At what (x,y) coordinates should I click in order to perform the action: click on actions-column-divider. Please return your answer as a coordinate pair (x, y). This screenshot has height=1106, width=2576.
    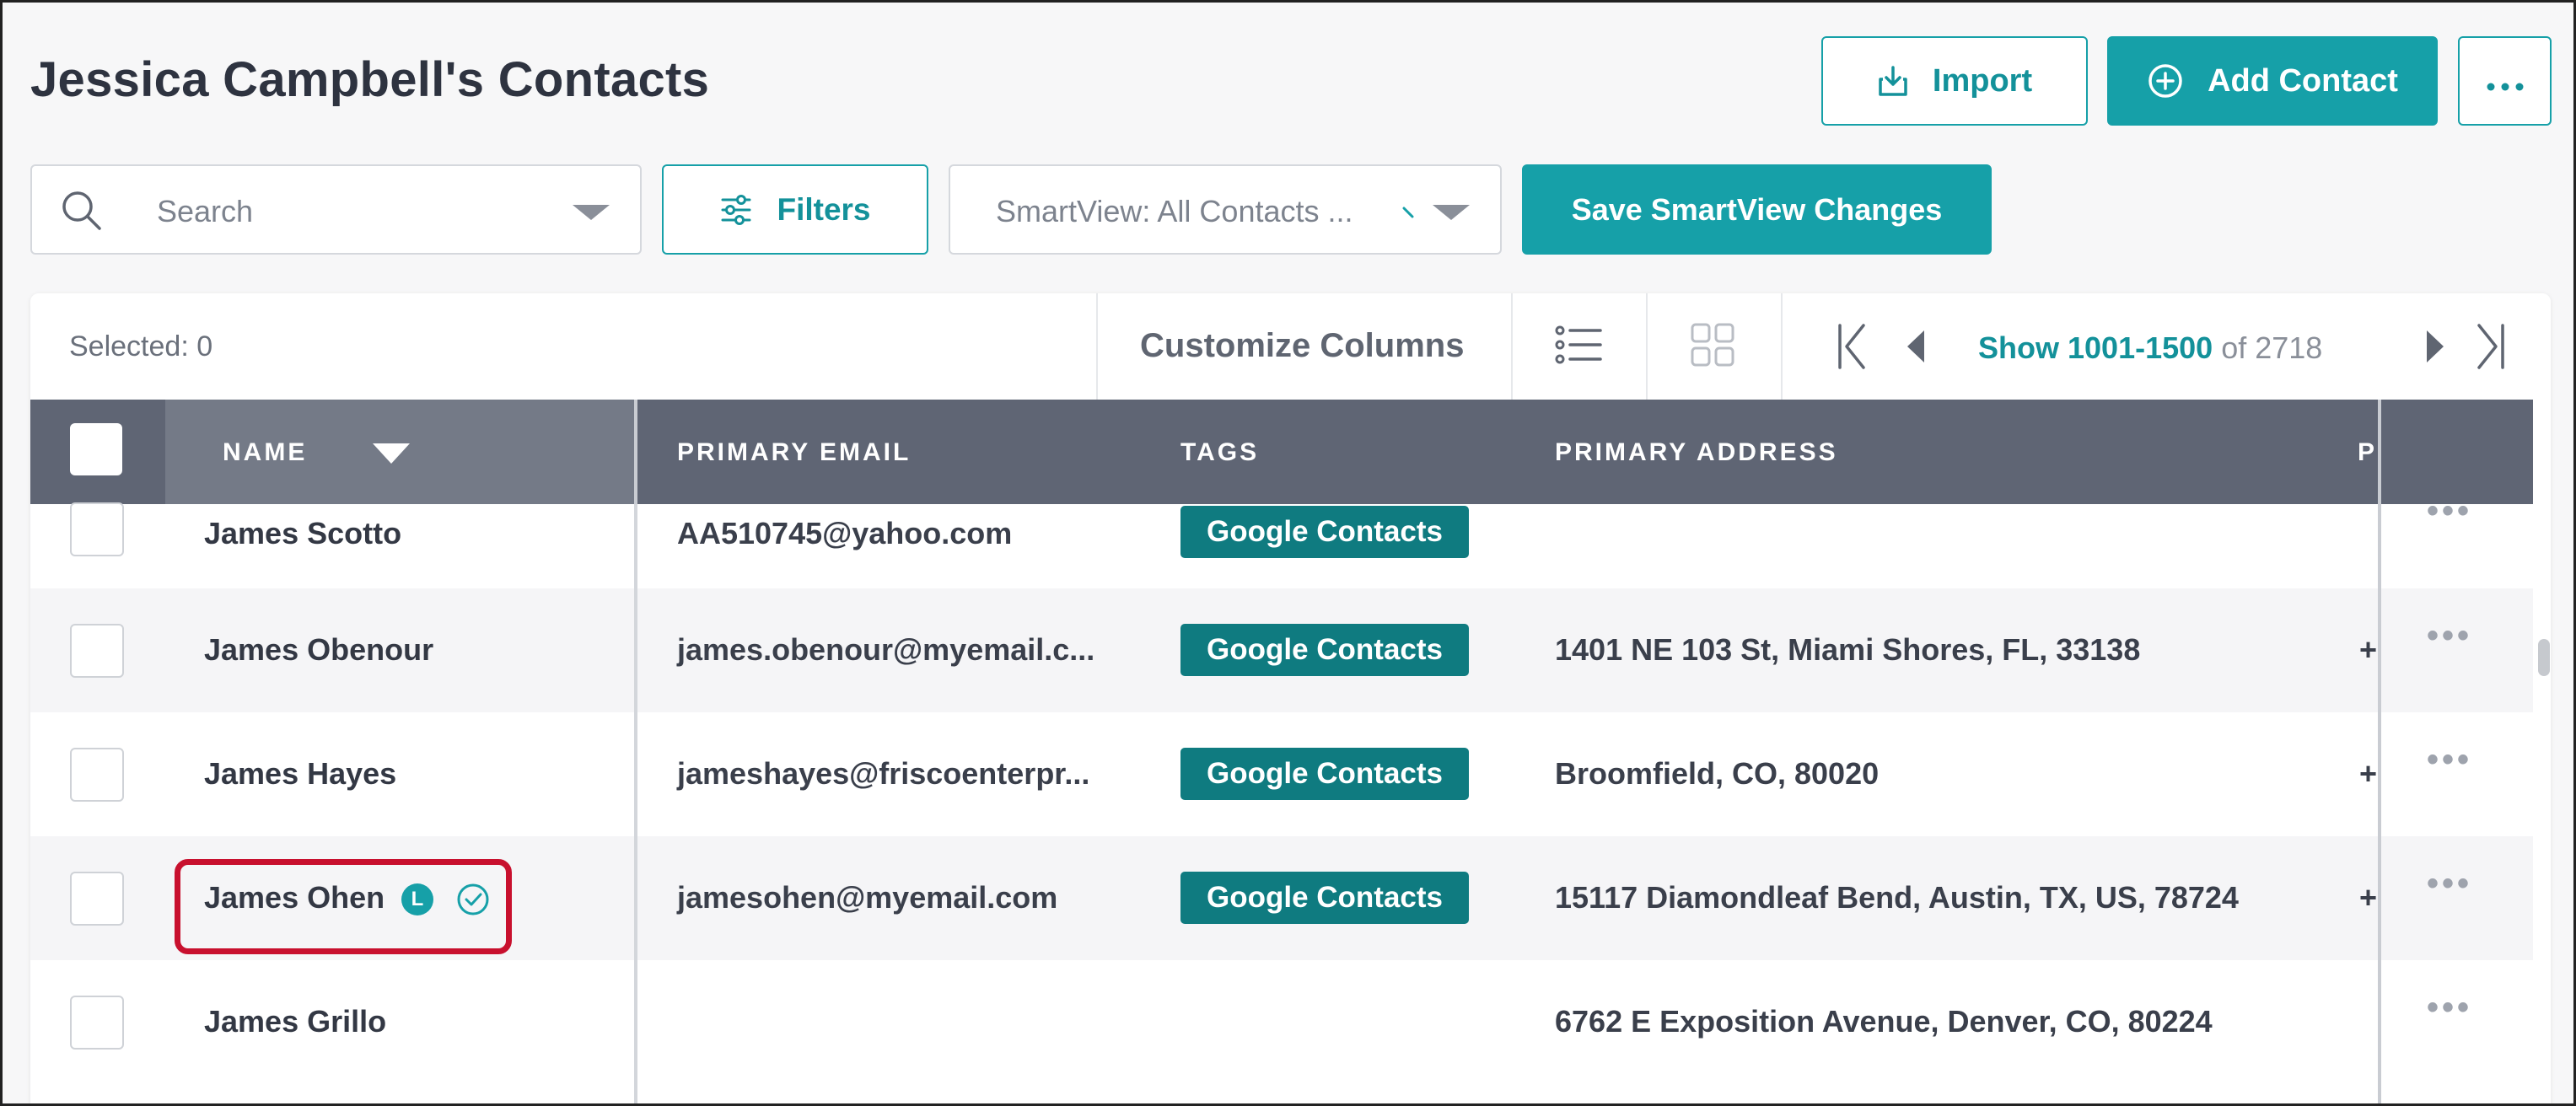
    Looking at the image, I should click on (2379, 752).